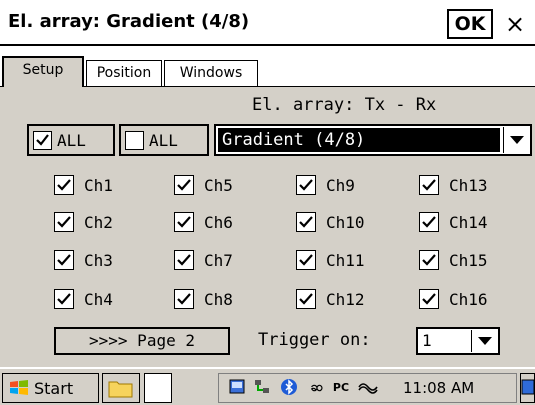 The image size is (535, 405). What do you see at coordinates (345, 299) in the screenshot?
I see `channel-label: Ch12` at bounding box center [345, 299].